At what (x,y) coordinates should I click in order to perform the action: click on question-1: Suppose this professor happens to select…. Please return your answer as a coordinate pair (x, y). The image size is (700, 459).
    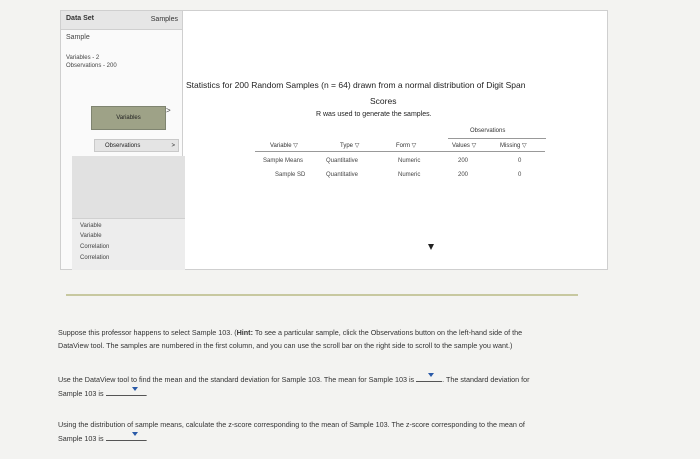
    Looking at the image, I should click on (290, 339).